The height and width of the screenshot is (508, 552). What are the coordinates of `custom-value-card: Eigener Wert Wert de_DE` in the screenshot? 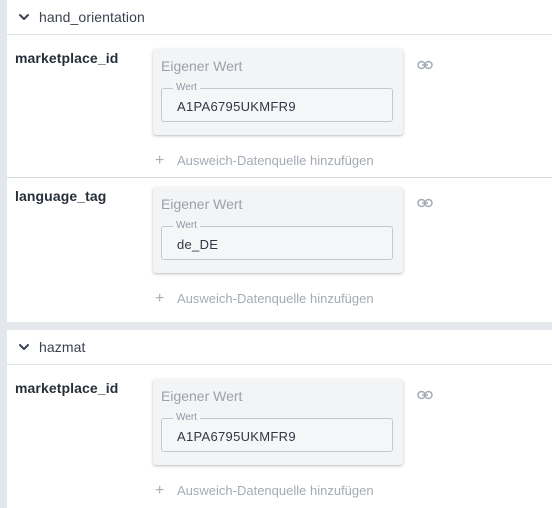 It's located at (278, 230).